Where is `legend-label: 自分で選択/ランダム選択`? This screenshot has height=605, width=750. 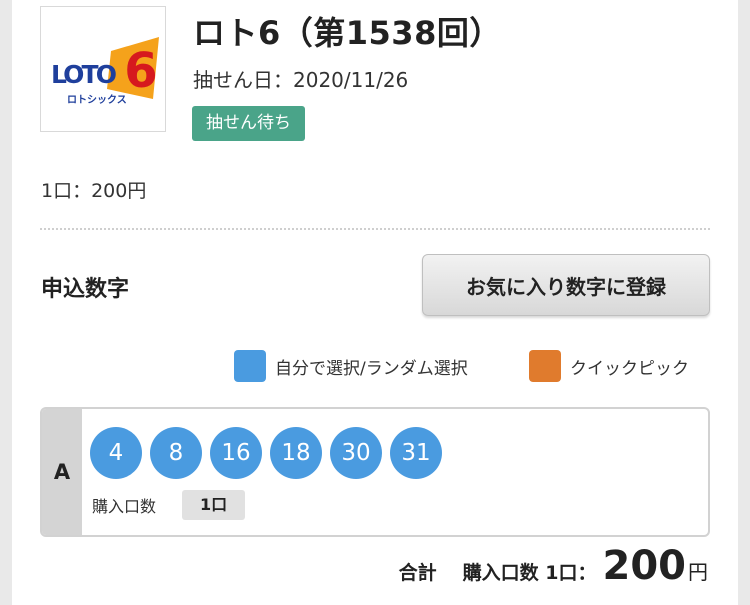 legend-label: 自分で選択/ランダム選択 is located at coordinates (371, 368).